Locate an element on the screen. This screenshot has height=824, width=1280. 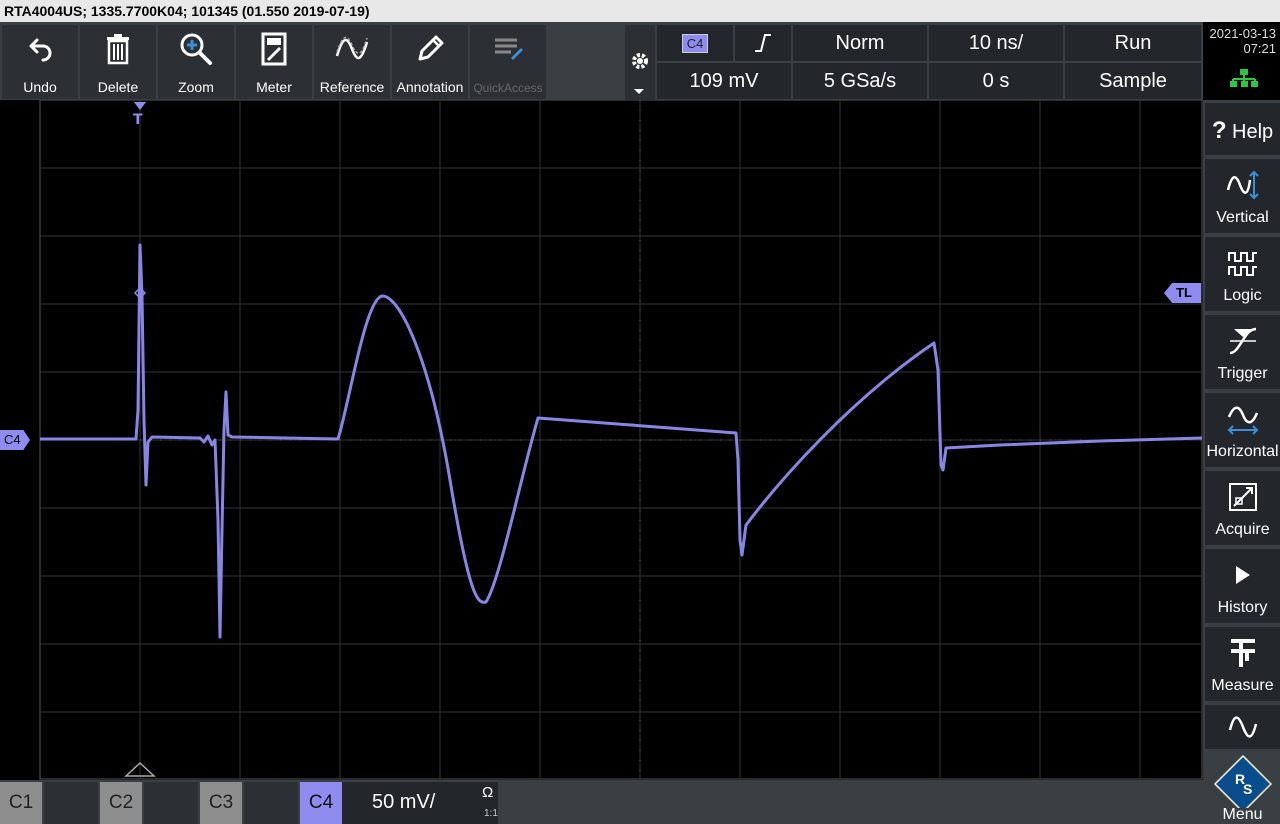
trigger-source: C4 is located at coordinates (695, 43).